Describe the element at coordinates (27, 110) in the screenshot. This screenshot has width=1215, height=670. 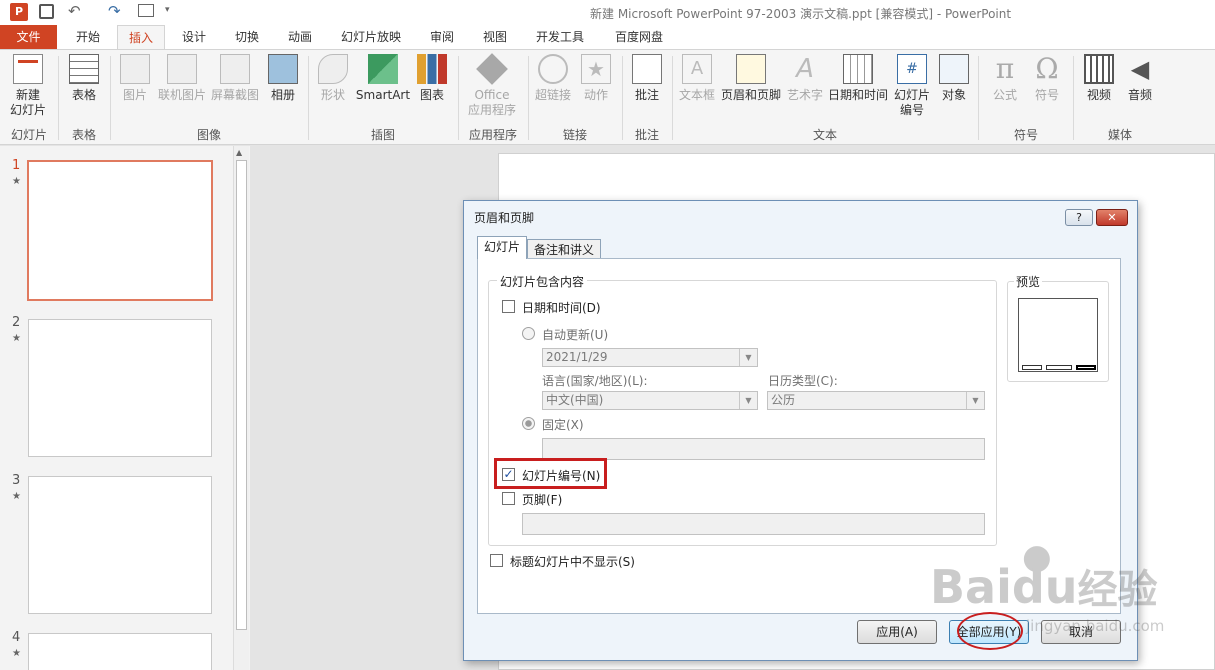
I see `new-slide-label-2: 幻灯片` at that location.